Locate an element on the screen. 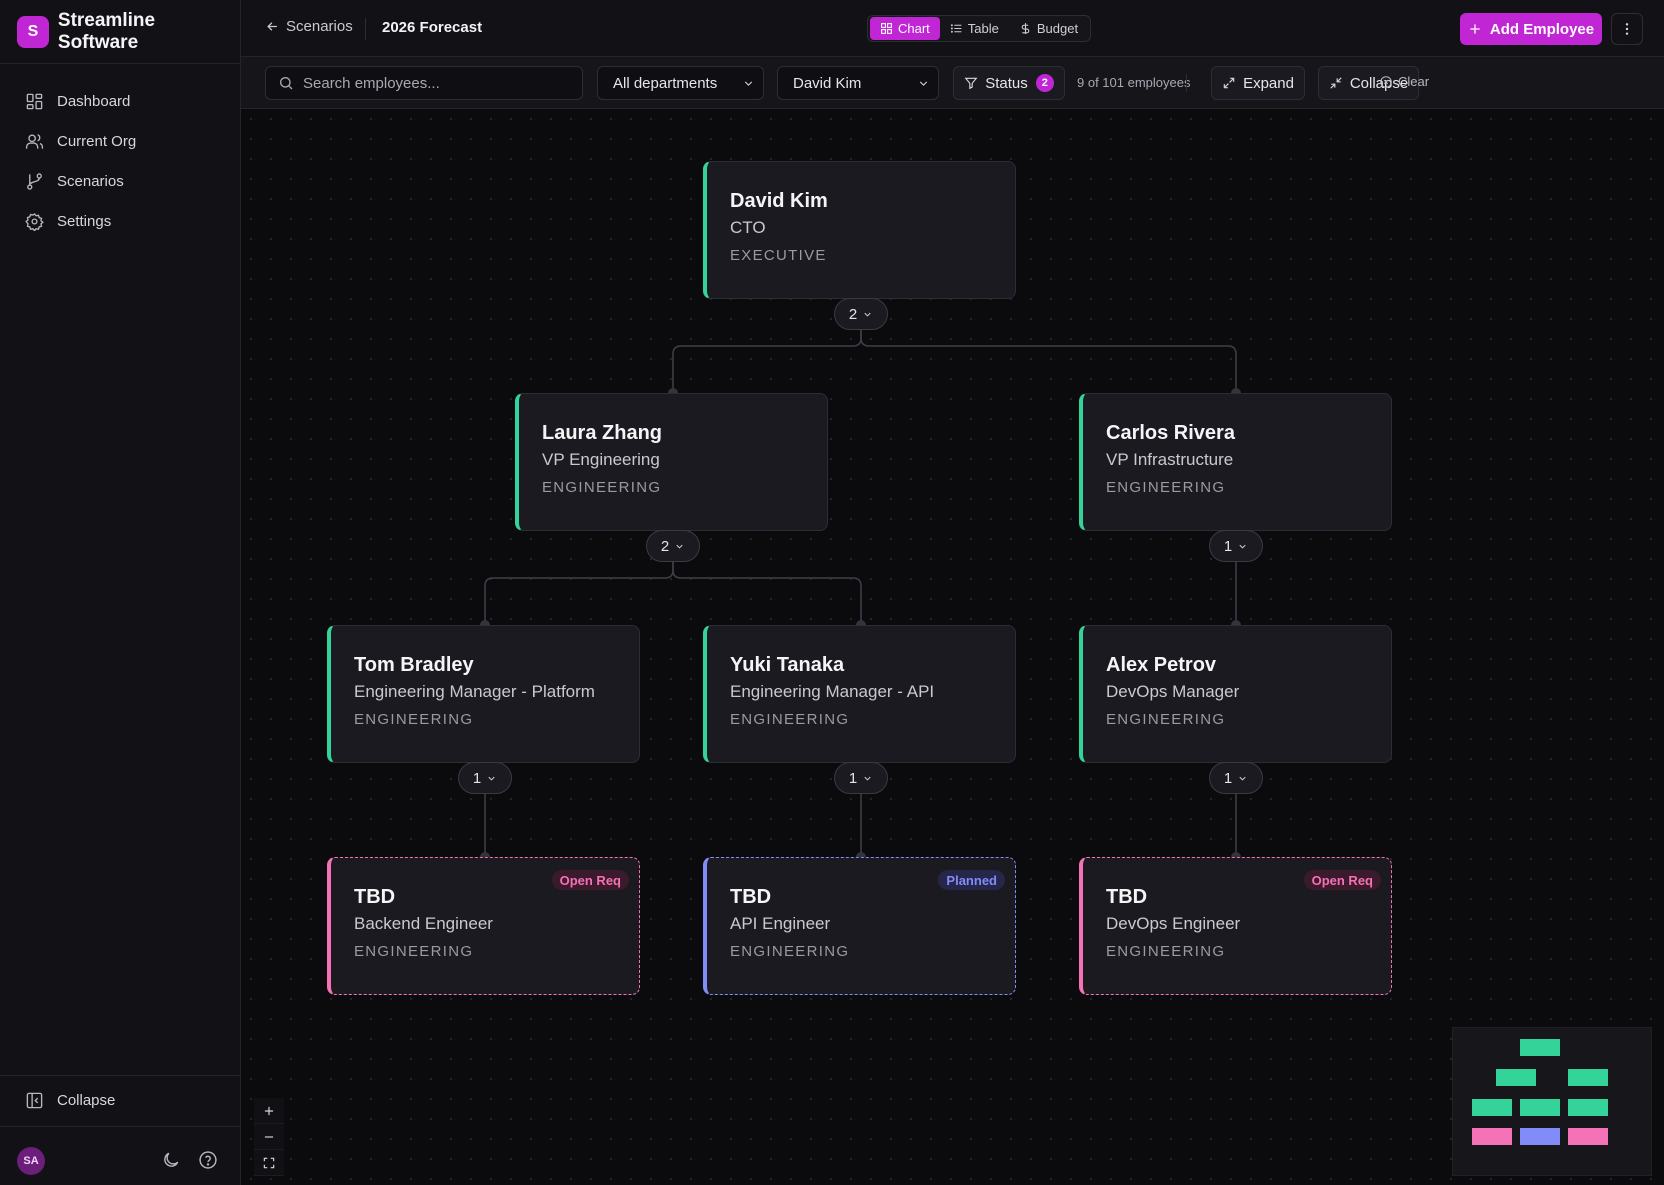  sidebar-item-label: Current Org is located at coordinates (97, 141).